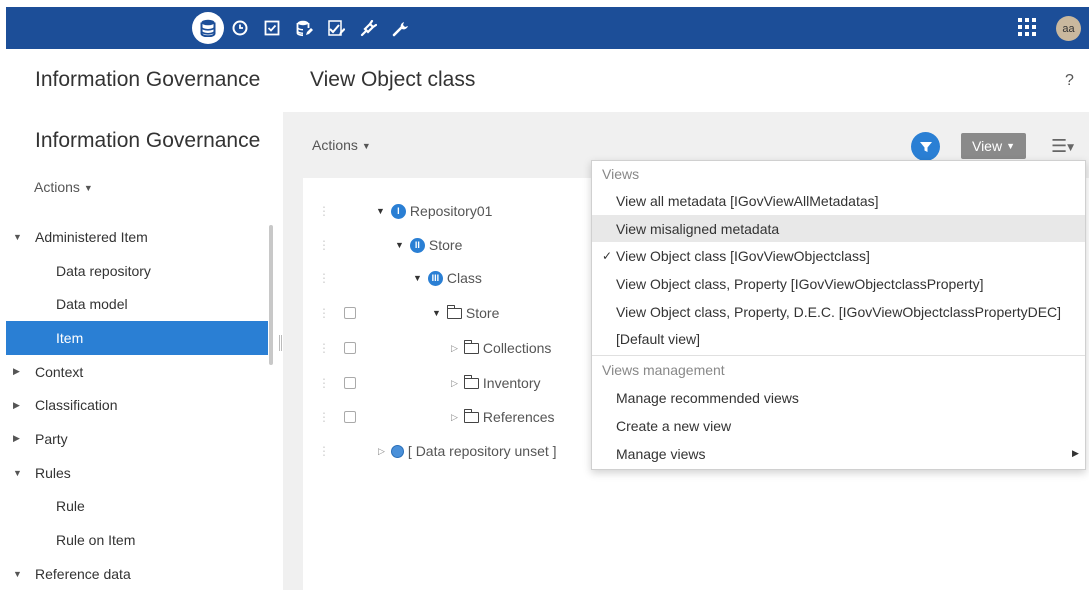 Image resolution: width=1089 pixels, height=591 pixels. What do you see at coordinates (838, 425) in the screenshot?
I see `menu-item-create-new-view: Create a new view` at bounding box center [838, 425].